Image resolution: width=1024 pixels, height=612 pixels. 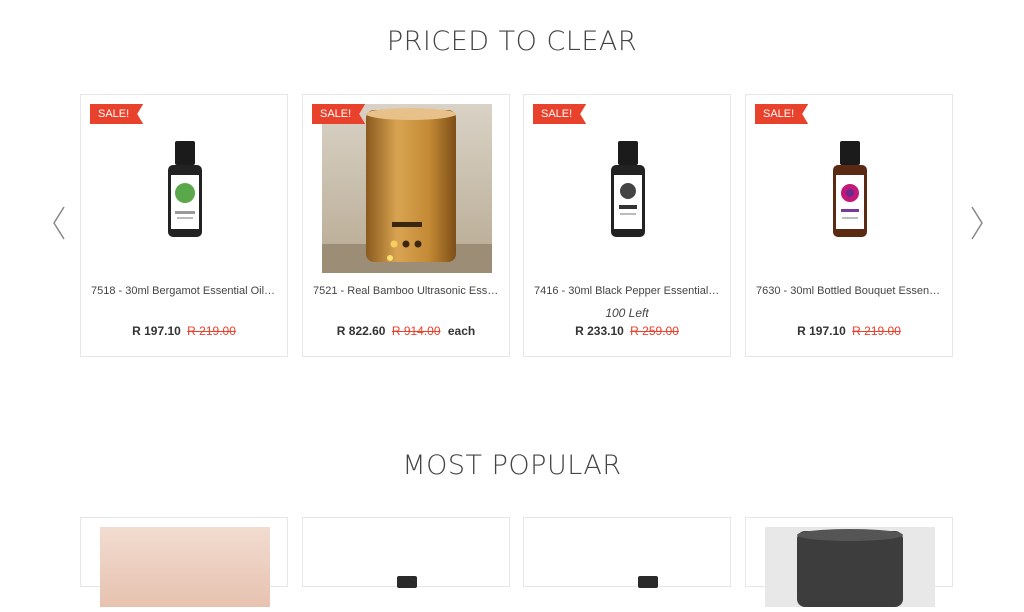 What do you see at coordinates (361, 331) in the screenshot?
I see `current-price: R 822.60` at bounding box center [361, 331].